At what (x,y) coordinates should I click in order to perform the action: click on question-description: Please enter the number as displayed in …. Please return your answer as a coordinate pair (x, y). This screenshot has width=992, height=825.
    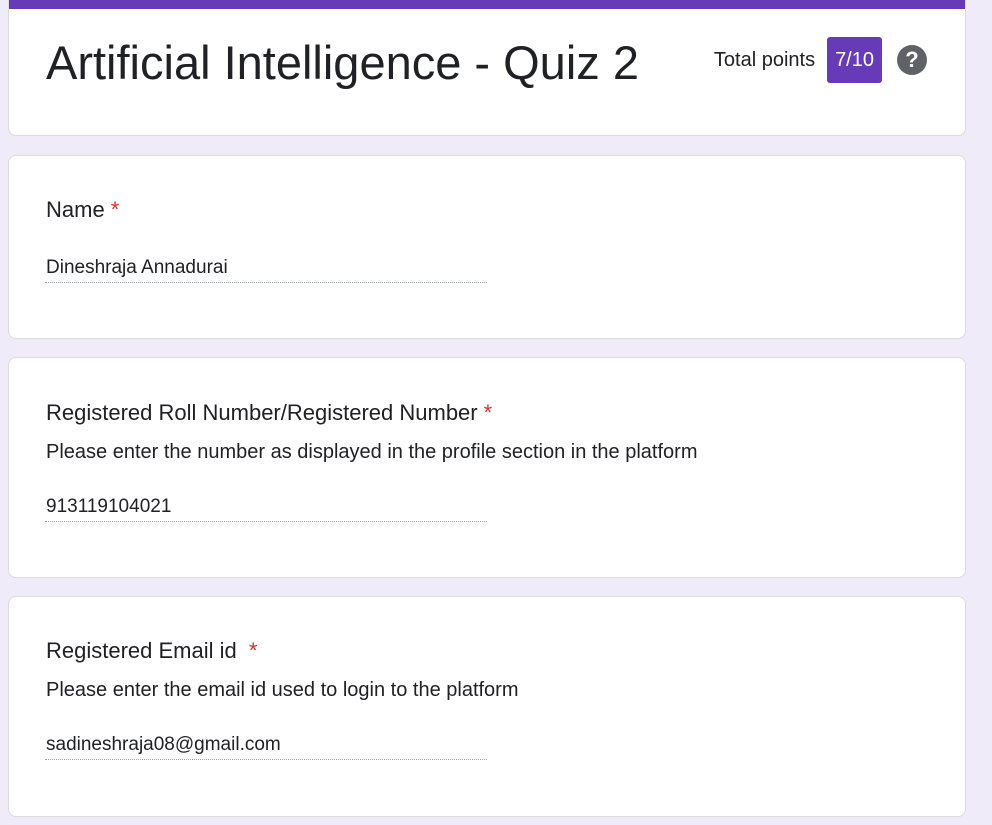
    Looking at the image, I should click on (372, 452).